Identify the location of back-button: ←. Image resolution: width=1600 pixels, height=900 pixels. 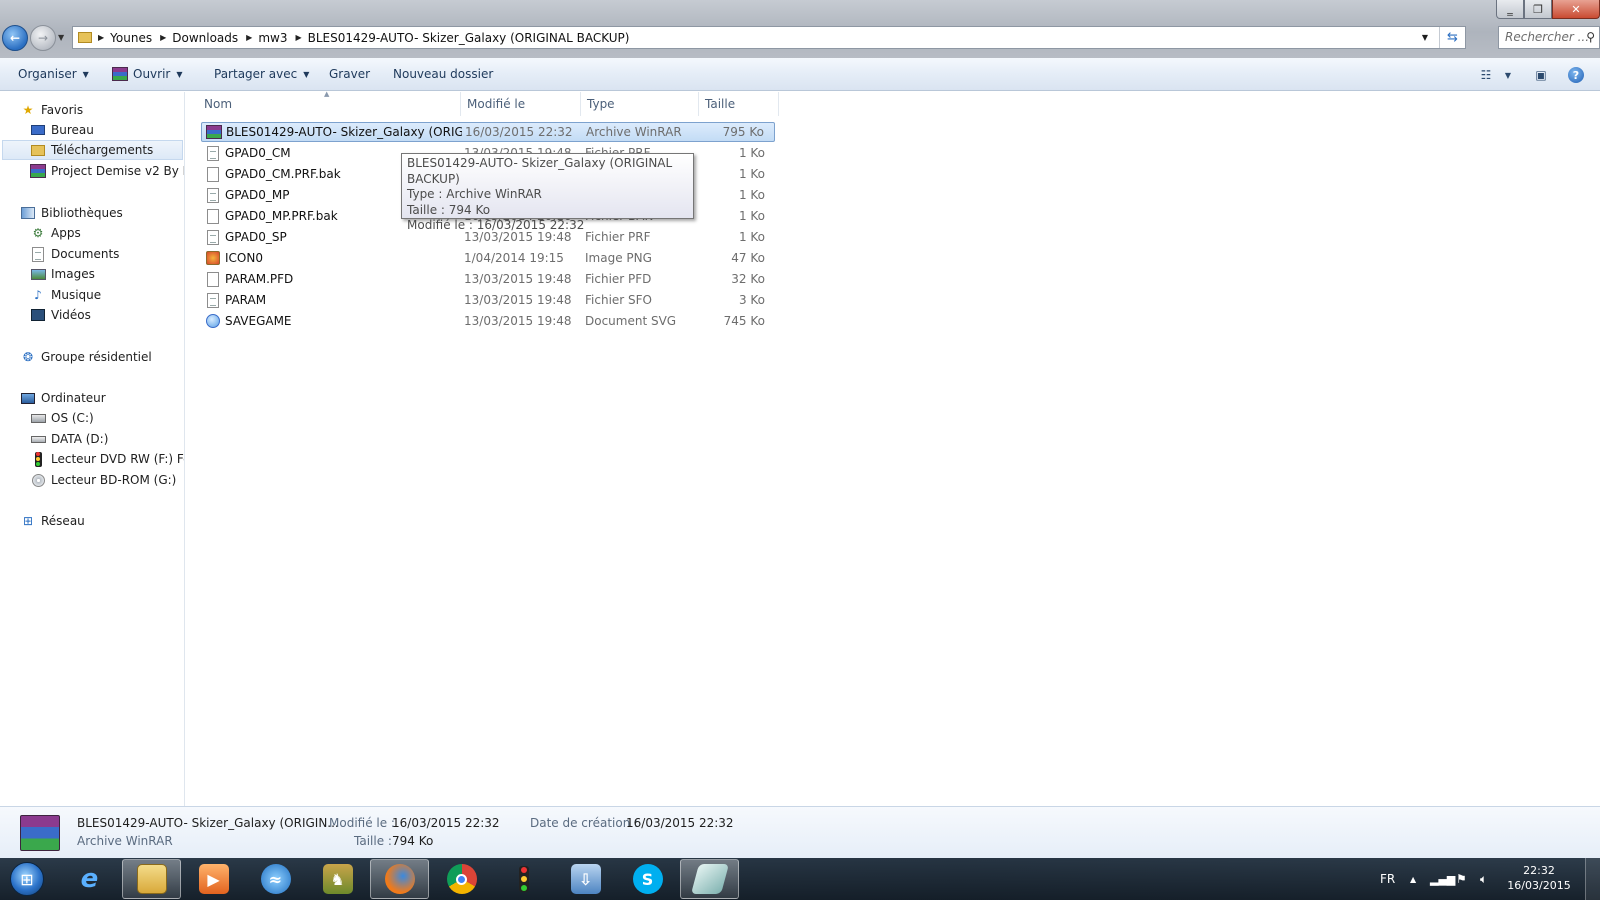
(15, 38).